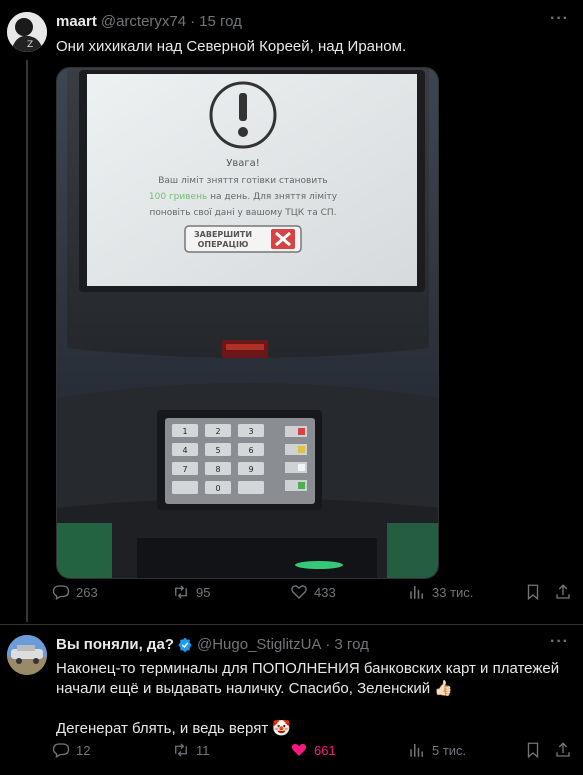  Describe the element at coordinates (75, 592) in the screenshot. I see `reply-button: 263` at that location.